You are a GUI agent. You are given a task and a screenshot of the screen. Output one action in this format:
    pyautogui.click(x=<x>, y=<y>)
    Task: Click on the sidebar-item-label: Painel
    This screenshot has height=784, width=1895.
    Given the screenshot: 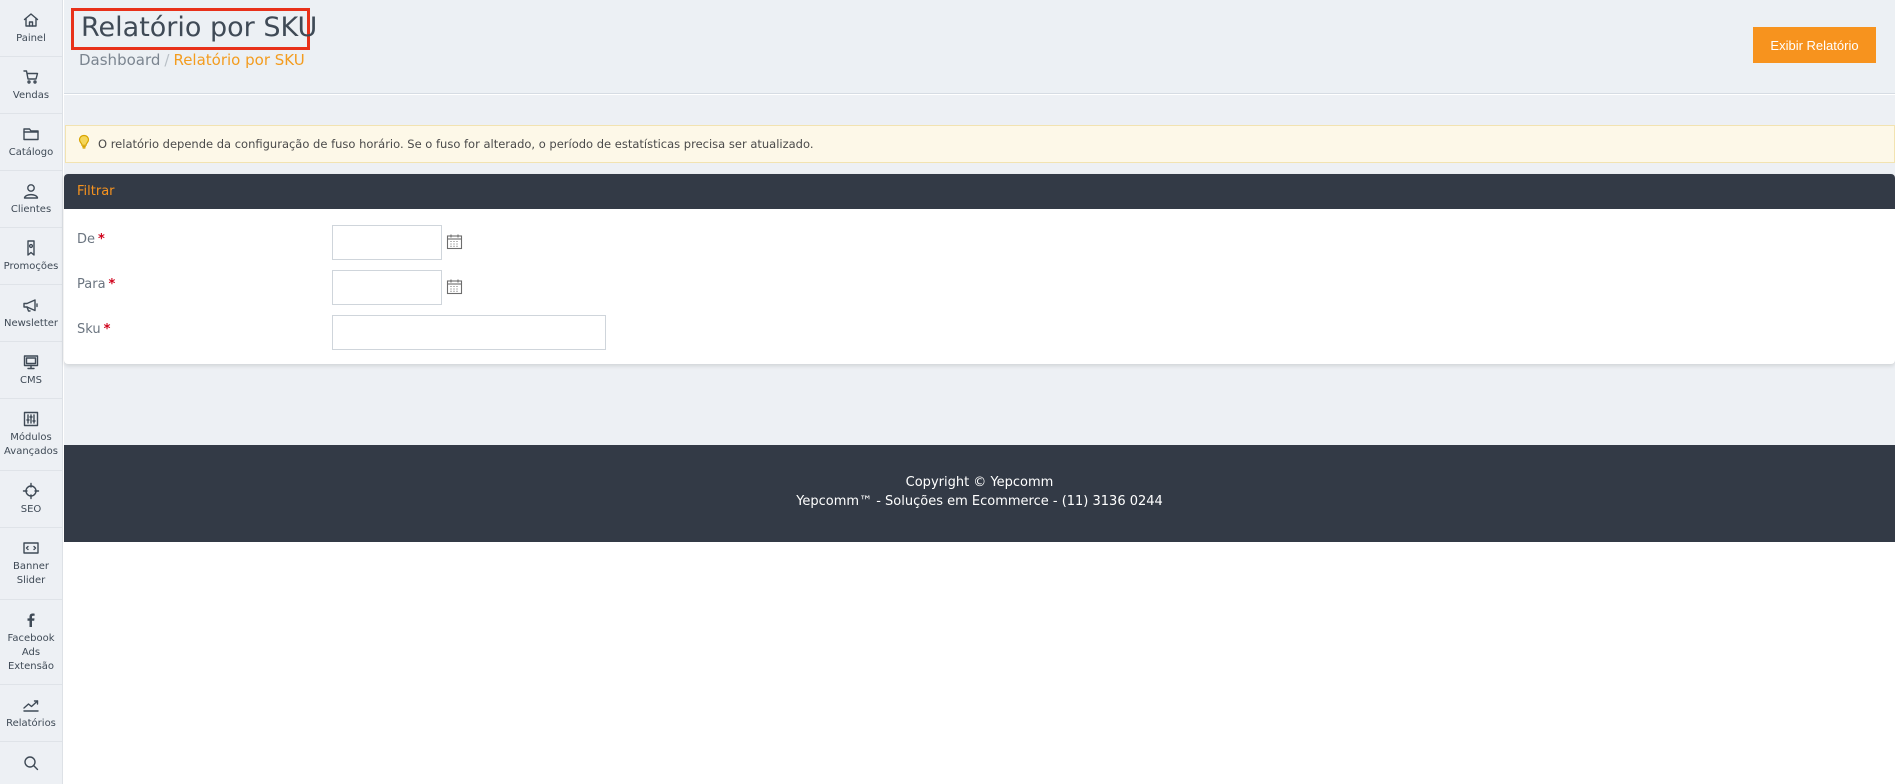 What is the action you would take?
    pyautogui.click(x=31, y=38)
    